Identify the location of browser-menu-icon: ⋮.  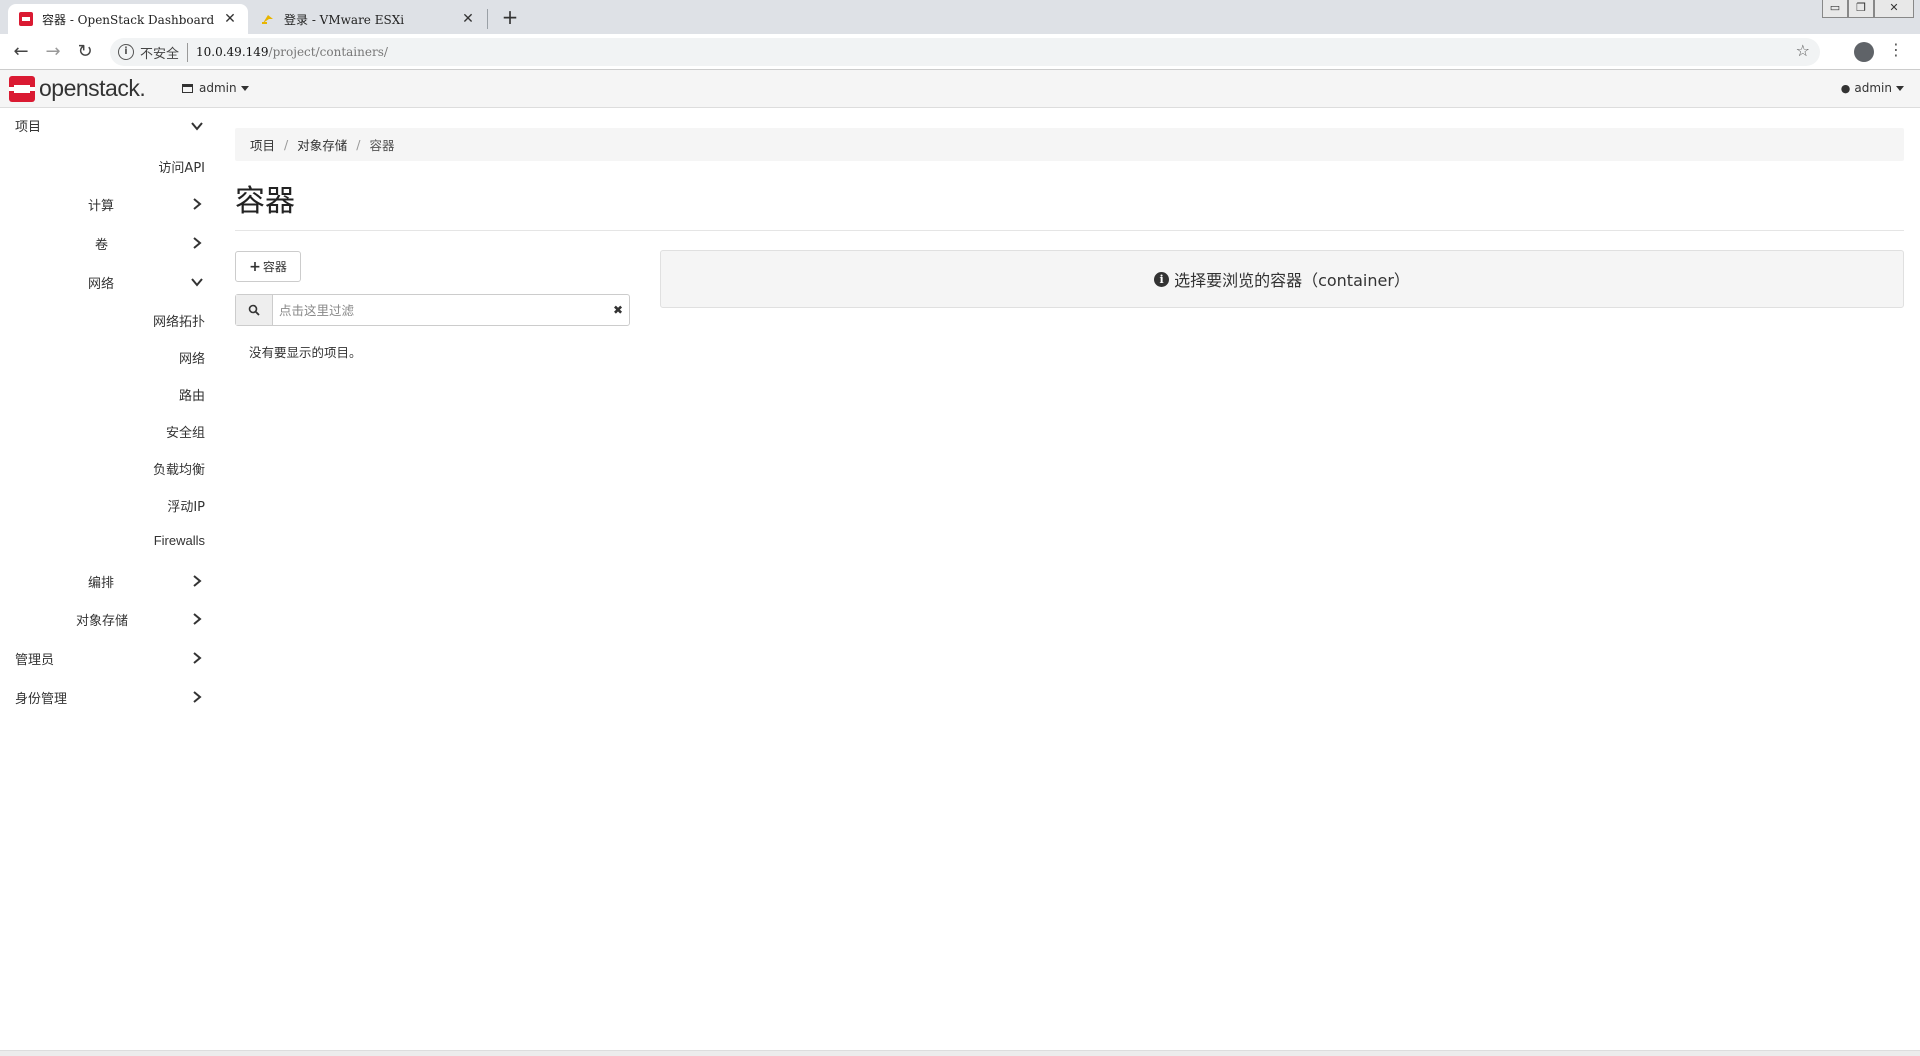
(1896, 49).